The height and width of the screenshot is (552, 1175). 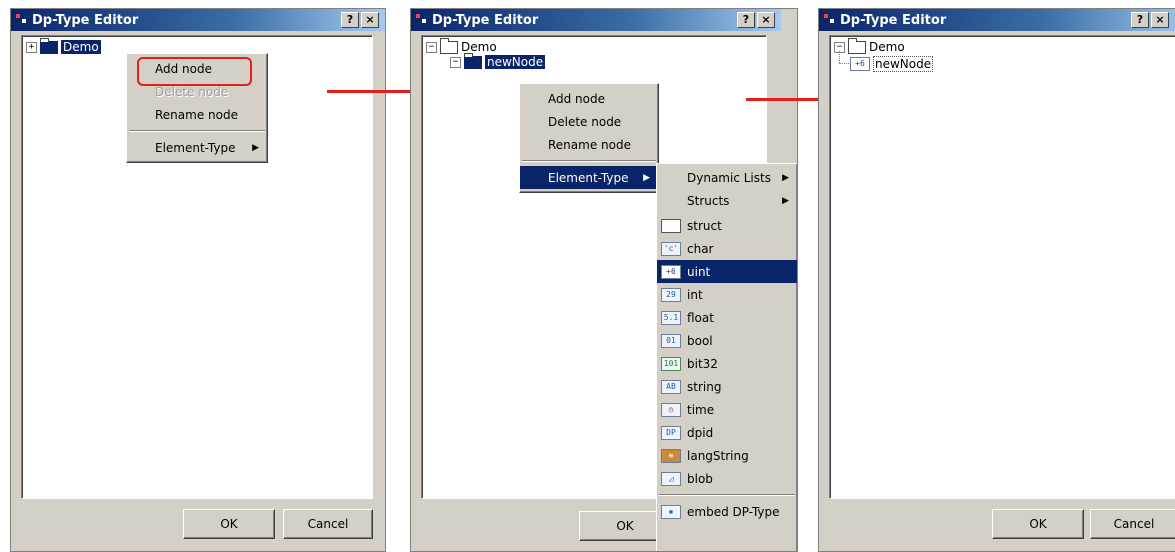 What do you see at coordinates (727, 386) in the screenshot?
I see `submenu-item-string: AB string` at bounding box center [727, 386].